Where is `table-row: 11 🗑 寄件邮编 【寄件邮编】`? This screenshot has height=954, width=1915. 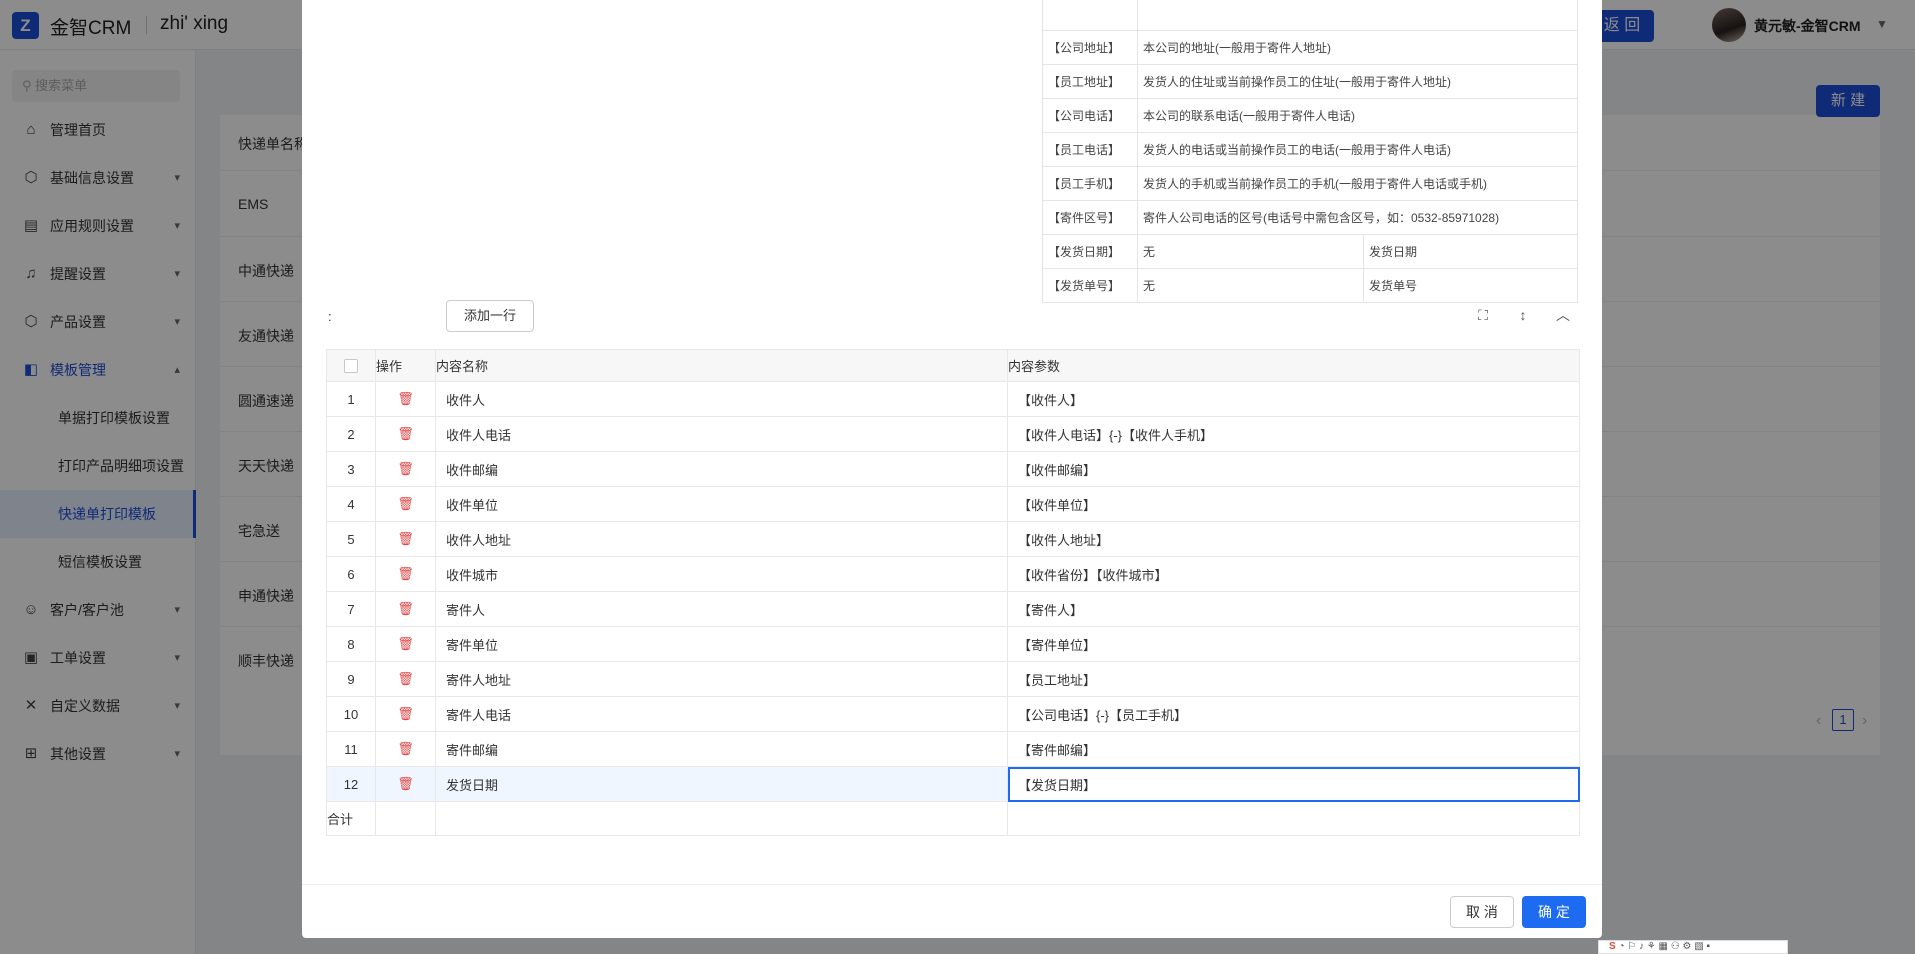 table-row: 11 🗑 寄件邮编 【寄件邮编】 is located at coordinates (953, 749).